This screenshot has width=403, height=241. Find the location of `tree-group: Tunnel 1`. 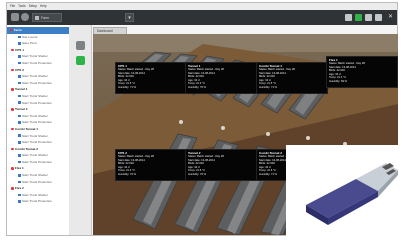

tree-group: Tunnel 1 is located at coordinates (38, 89).